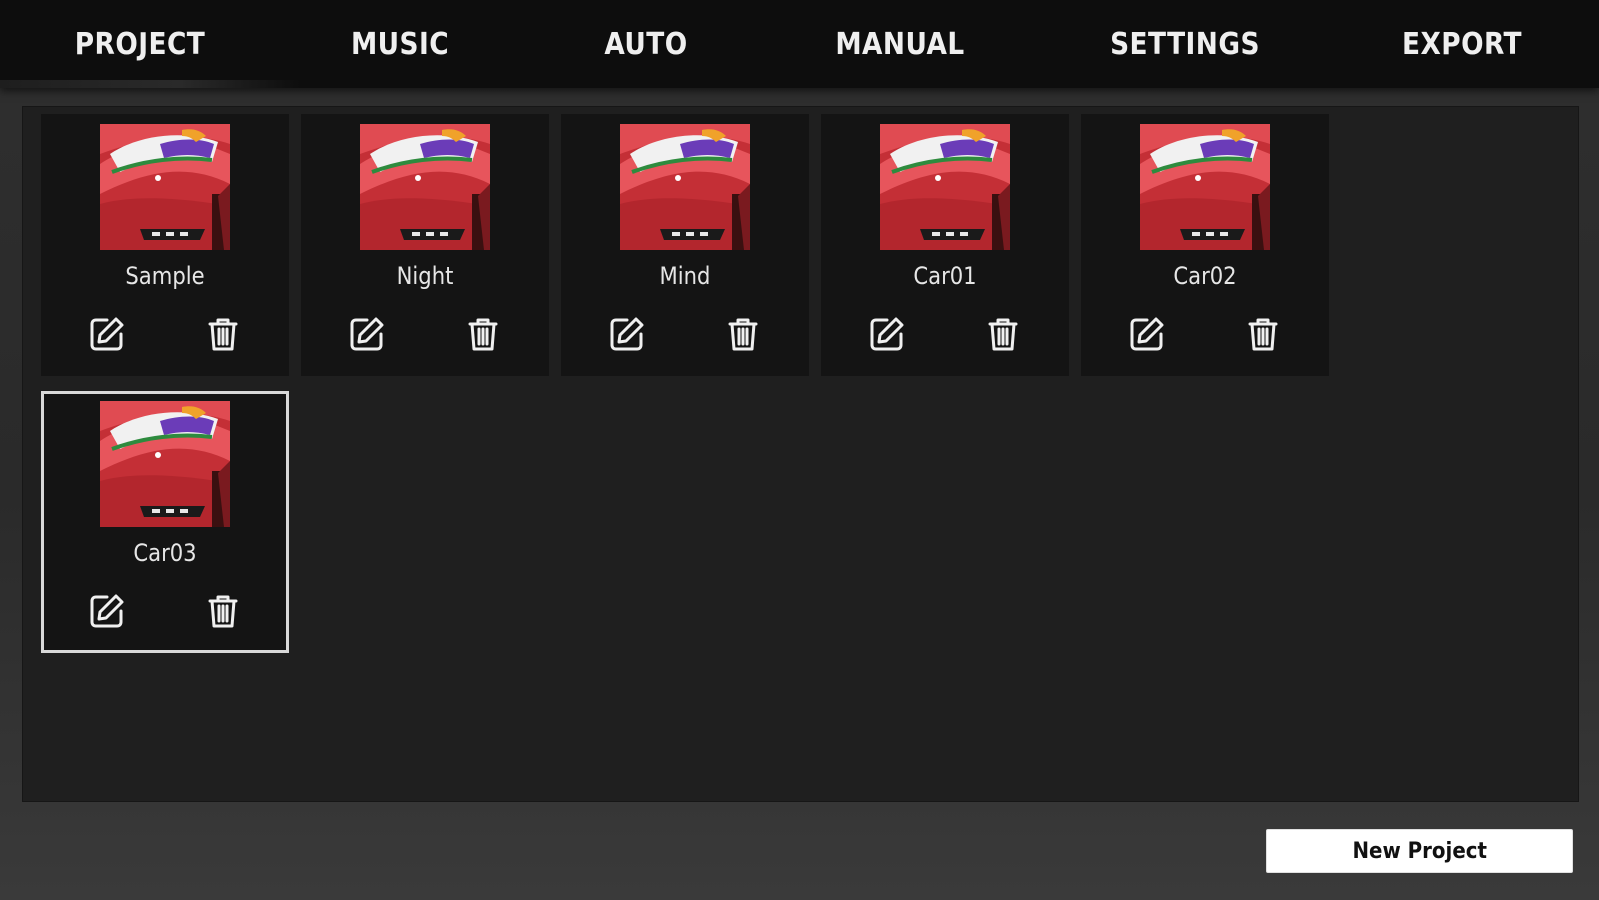 The width and height of the screenshot is (1599, 900). Describe the element at coordinates (685, 276) in the screenshot. I see `project-name: Mind` at that location.